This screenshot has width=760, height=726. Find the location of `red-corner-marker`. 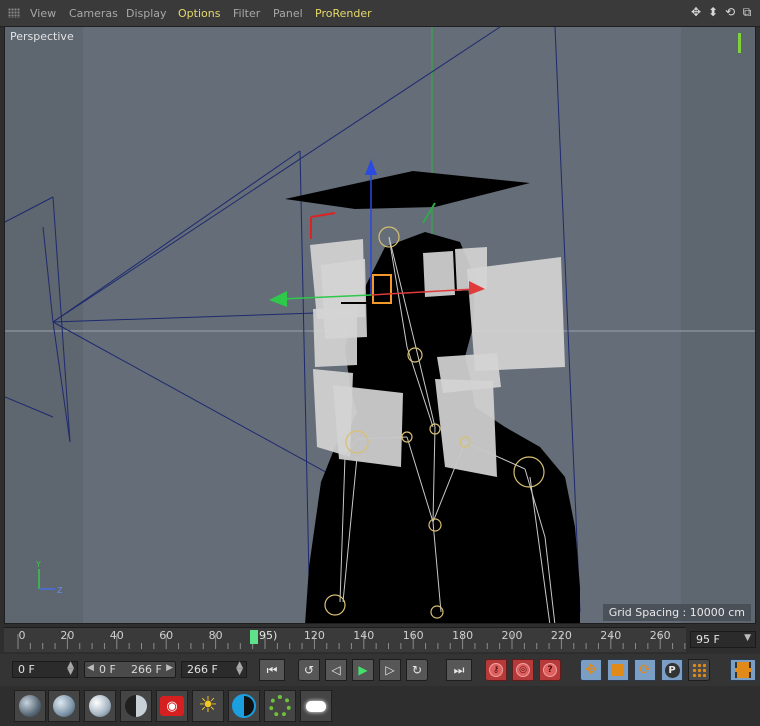

red-corner-marker is located at coordinates (323, 225).